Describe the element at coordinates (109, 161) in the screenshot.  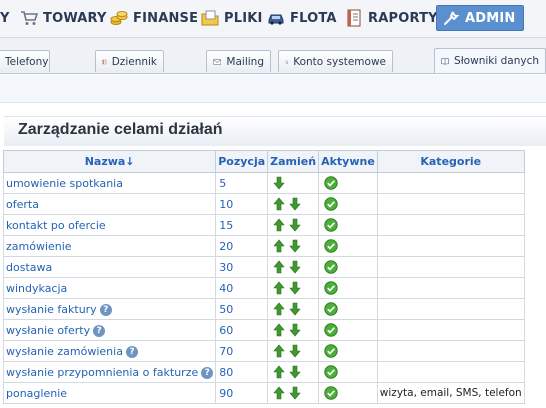
I see `column-header-nazwa: Nazwa↓` at that location.